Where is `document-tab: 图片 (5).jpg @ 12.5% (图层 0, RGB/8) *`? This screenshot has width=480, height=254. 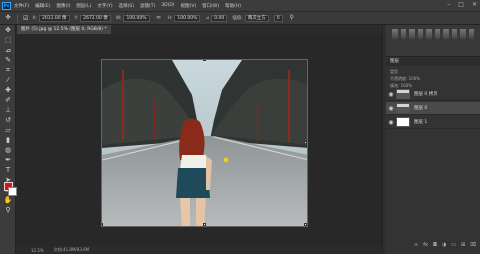
document-tab: 图片 (5).jpg @ 12.5% (图层 0, RGB/8) * is located at coordinates (64, 29).